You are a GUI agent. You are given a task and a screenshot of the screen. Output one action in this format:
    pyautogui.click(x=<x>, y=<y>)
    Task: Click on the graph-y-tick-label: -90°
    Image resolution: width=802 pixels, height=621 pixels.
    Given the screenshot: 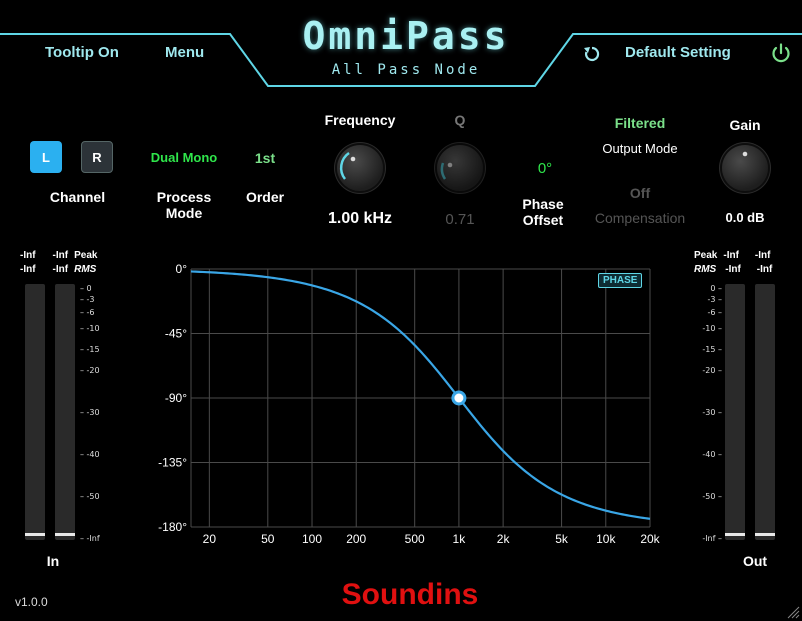 What is the action you would take?
    pyautogui.click(x=176, y=398)
    